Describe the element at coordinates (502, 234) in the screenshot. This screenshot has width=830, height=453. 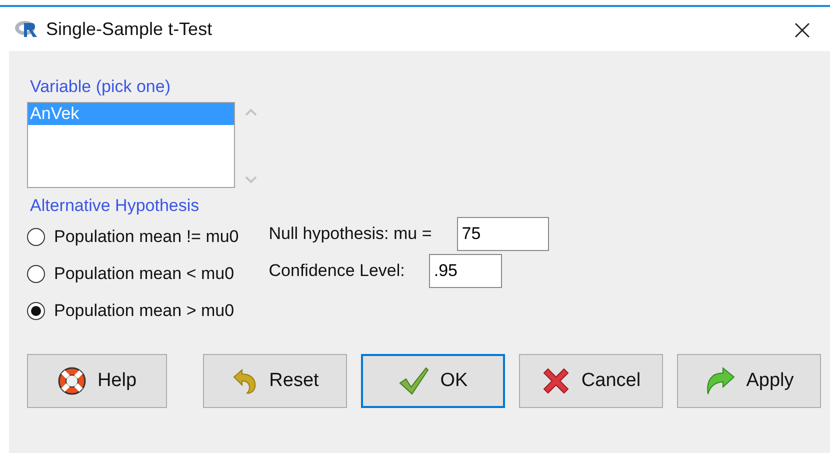
I see `input-field: 75` at that location.